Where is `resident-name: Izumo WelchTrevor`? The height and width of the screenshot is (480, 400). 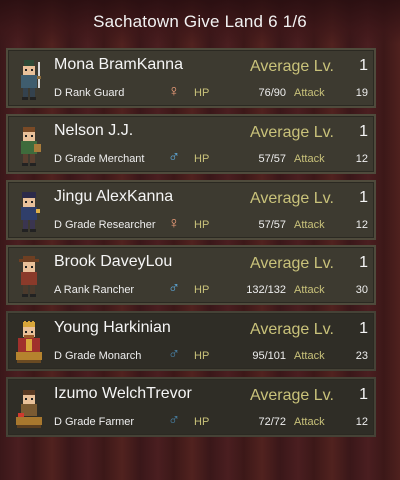
resident-name: Izumo WelchTrevor is located at coordinates (123, 393).